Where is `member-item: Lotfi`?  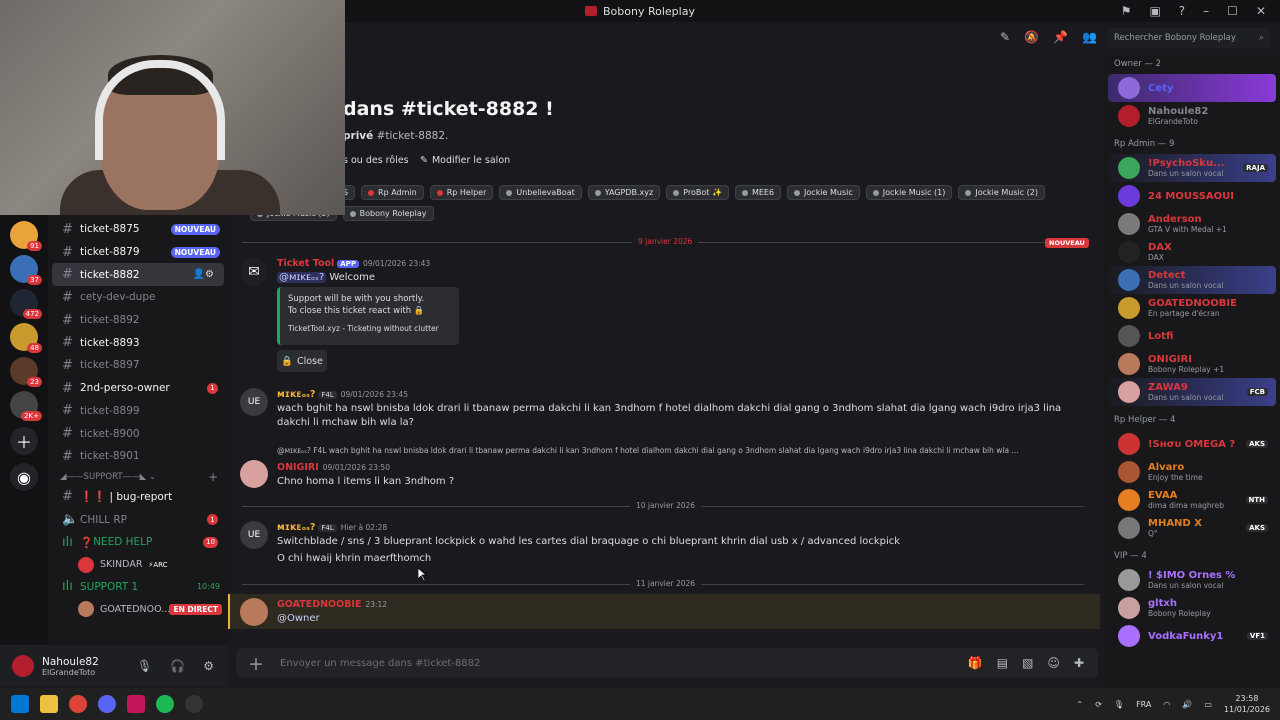 member-item: Lotfi is located at coordinates (1192, 336).